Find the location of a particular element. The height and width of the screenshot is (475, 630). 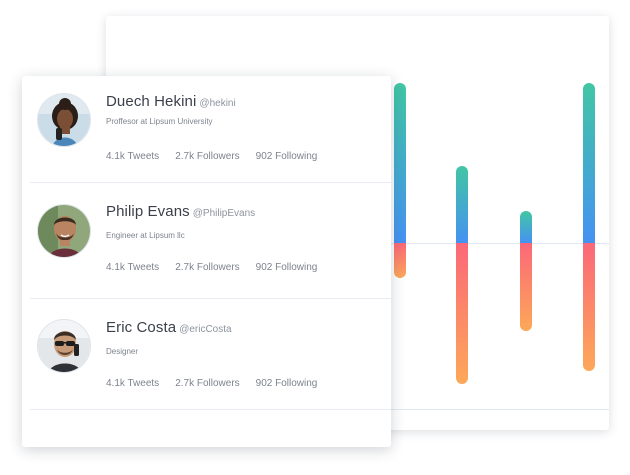

profile-name-line: Duech Hekini @hekini is located at coordinates (171, 102).